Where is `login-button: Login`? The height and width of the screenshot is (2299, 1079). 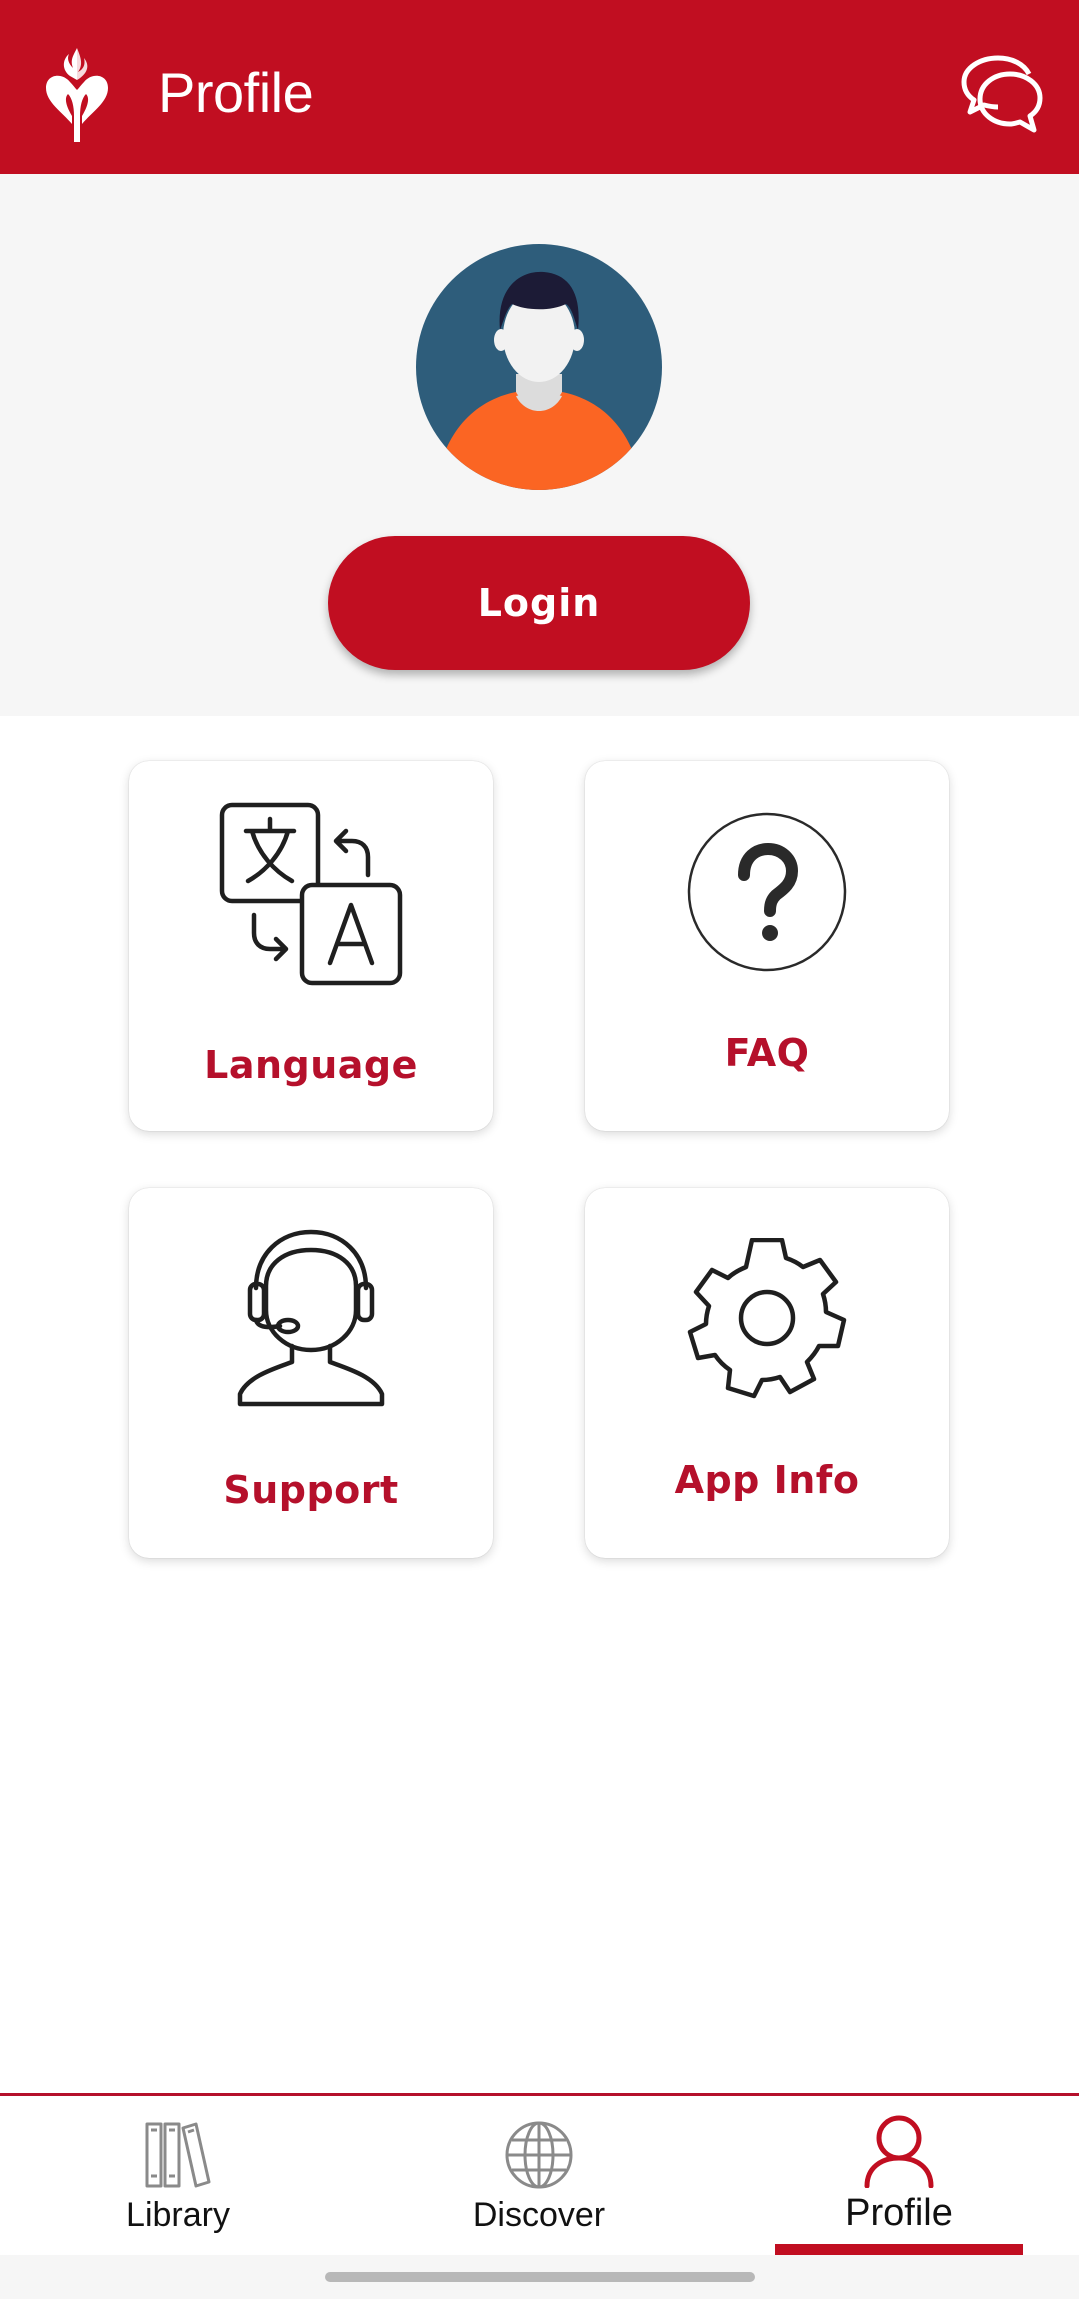 login-button: Login is located at coordinates (539, 603).